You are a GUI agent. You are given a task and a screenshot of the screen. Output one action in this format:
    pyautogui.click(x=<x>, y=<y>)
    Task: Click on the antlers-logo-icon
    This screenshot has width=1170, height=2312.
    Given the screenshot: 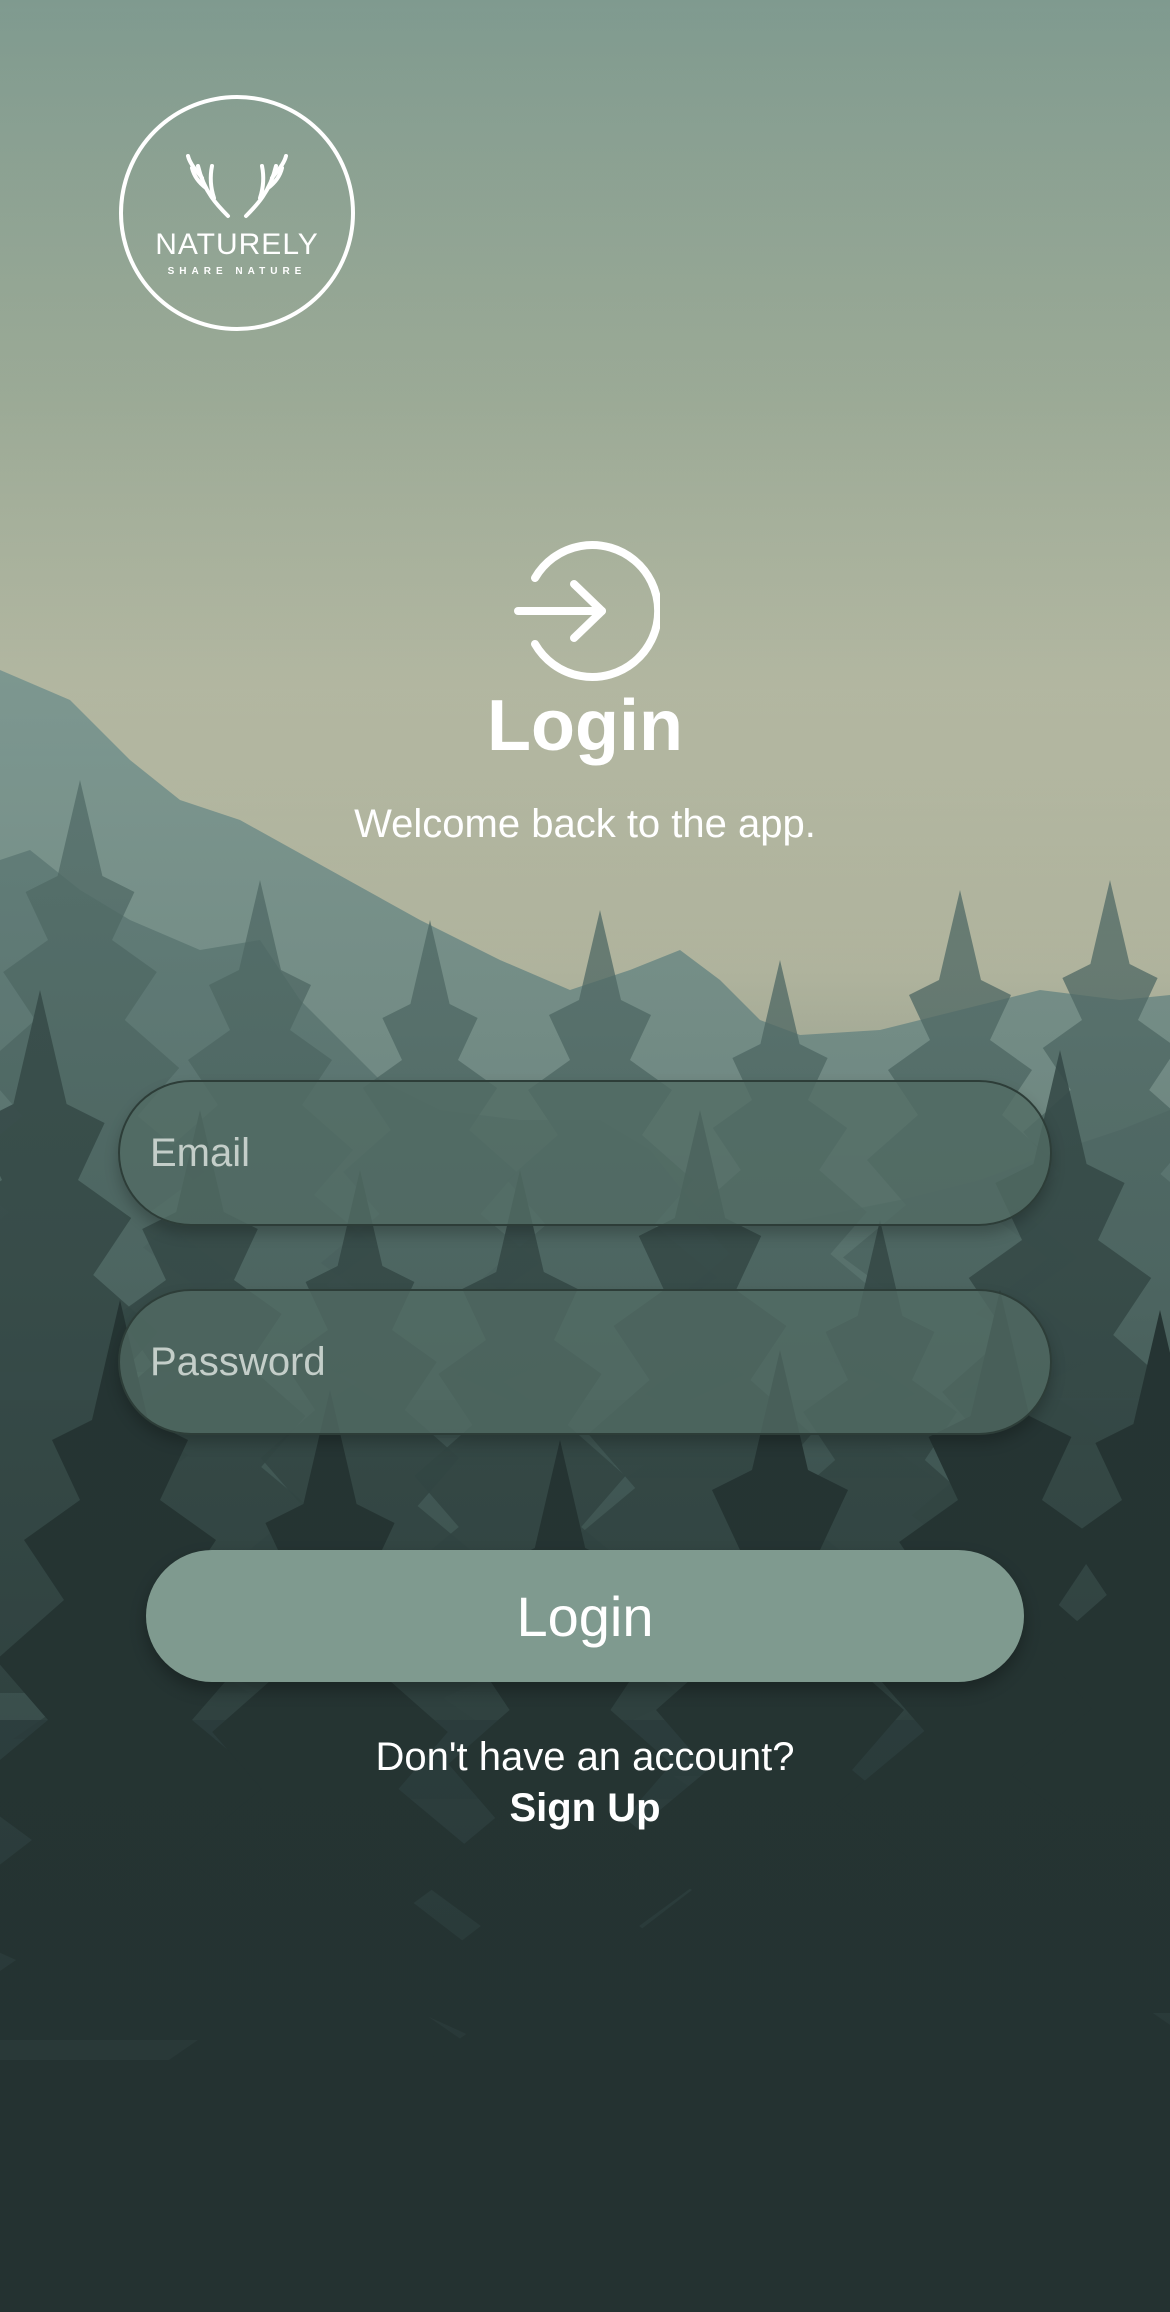 What is the action you would take?
    pyautogui.click(x=237, y=213)
    